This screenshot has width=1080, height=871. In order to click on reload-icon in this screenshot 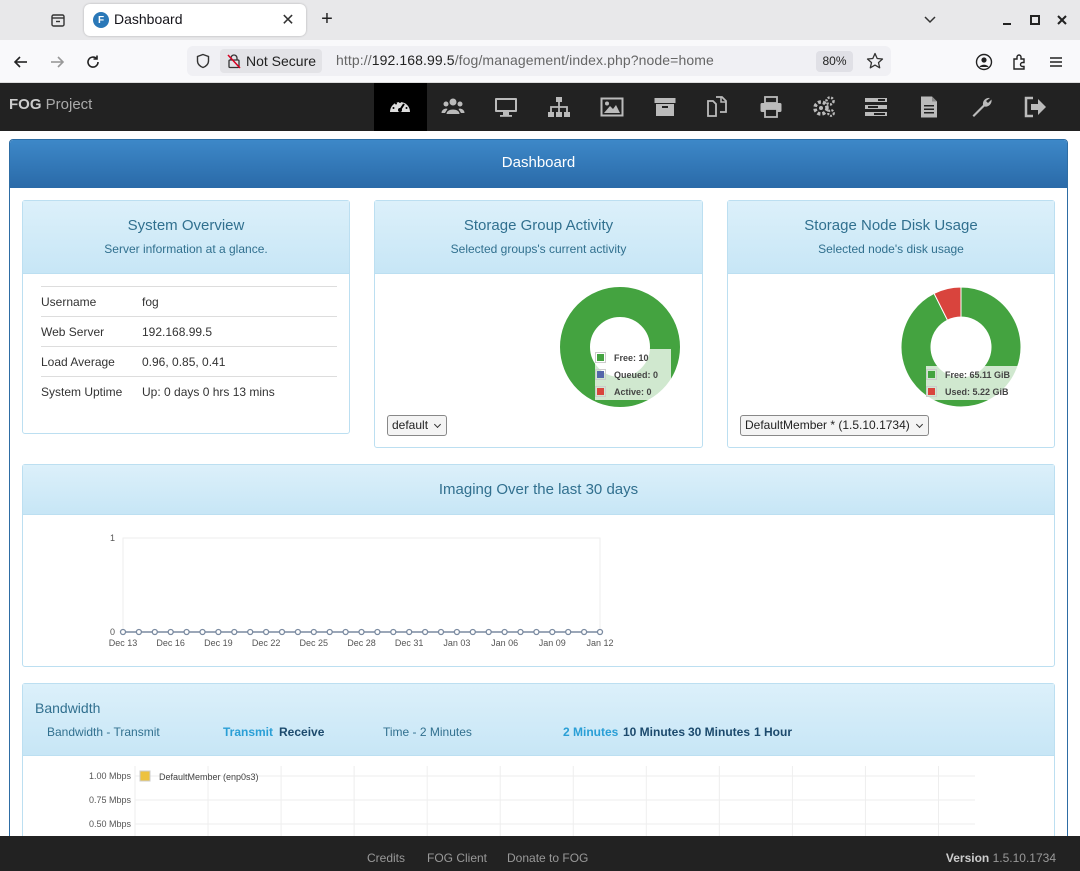, I will do `click(93, 62)`.